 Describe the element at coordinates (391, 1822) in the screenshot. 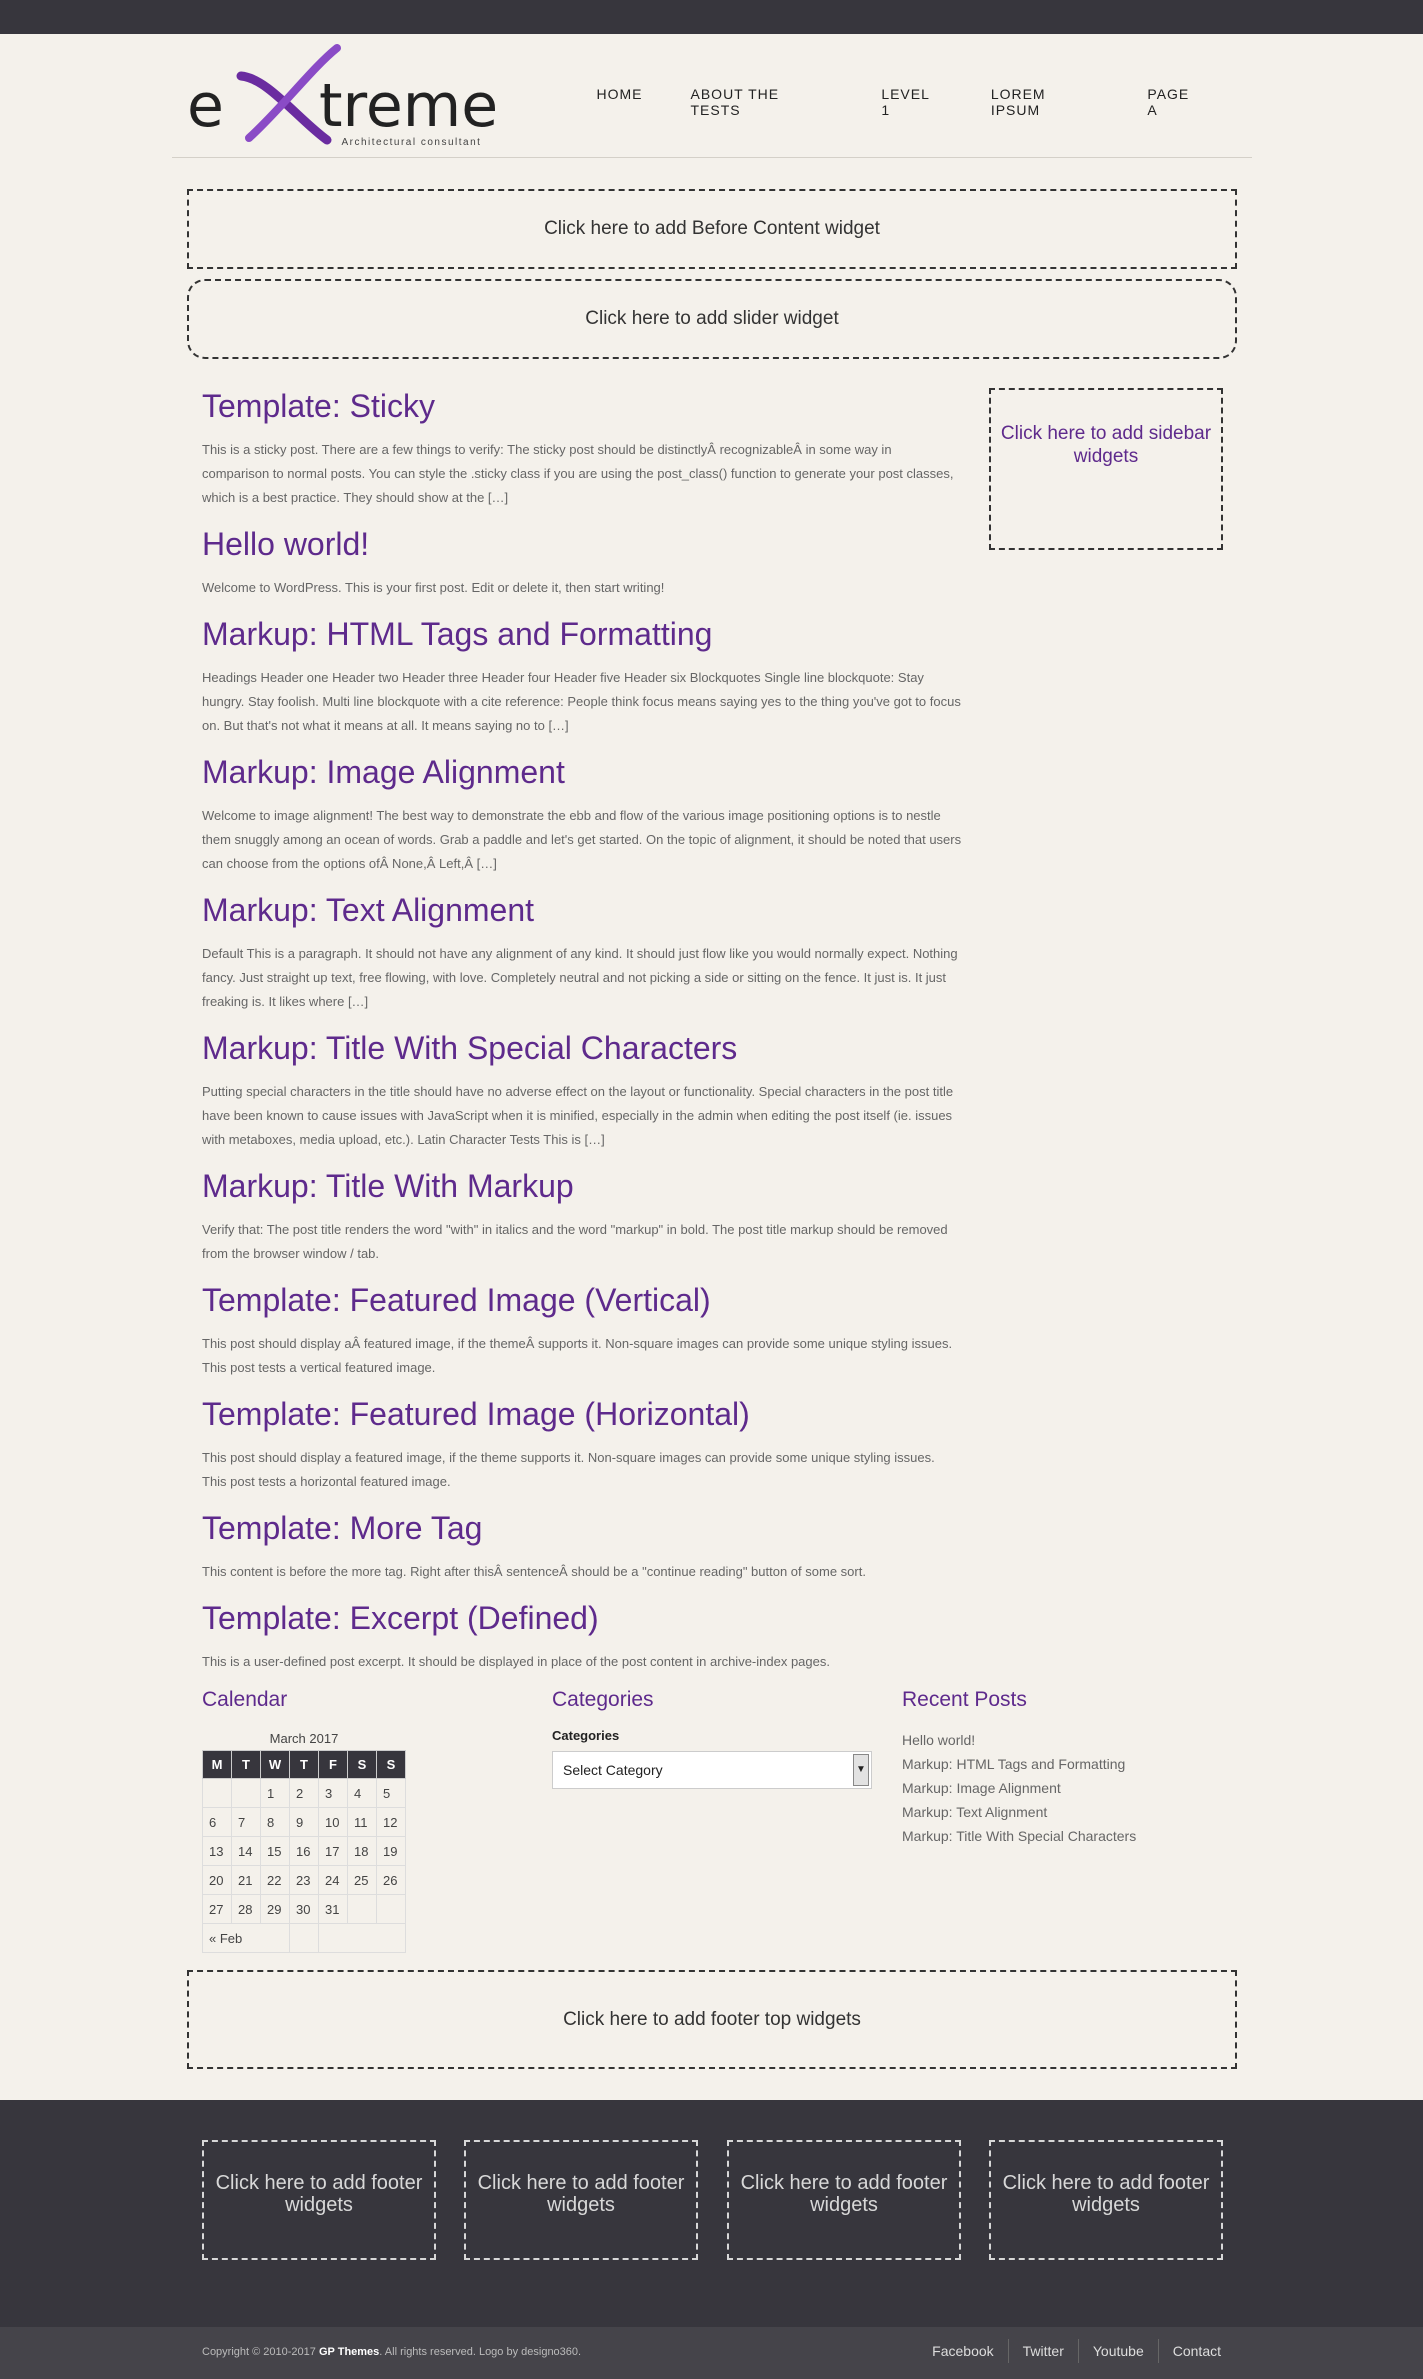

I see `calendar-day: 12` at that location.